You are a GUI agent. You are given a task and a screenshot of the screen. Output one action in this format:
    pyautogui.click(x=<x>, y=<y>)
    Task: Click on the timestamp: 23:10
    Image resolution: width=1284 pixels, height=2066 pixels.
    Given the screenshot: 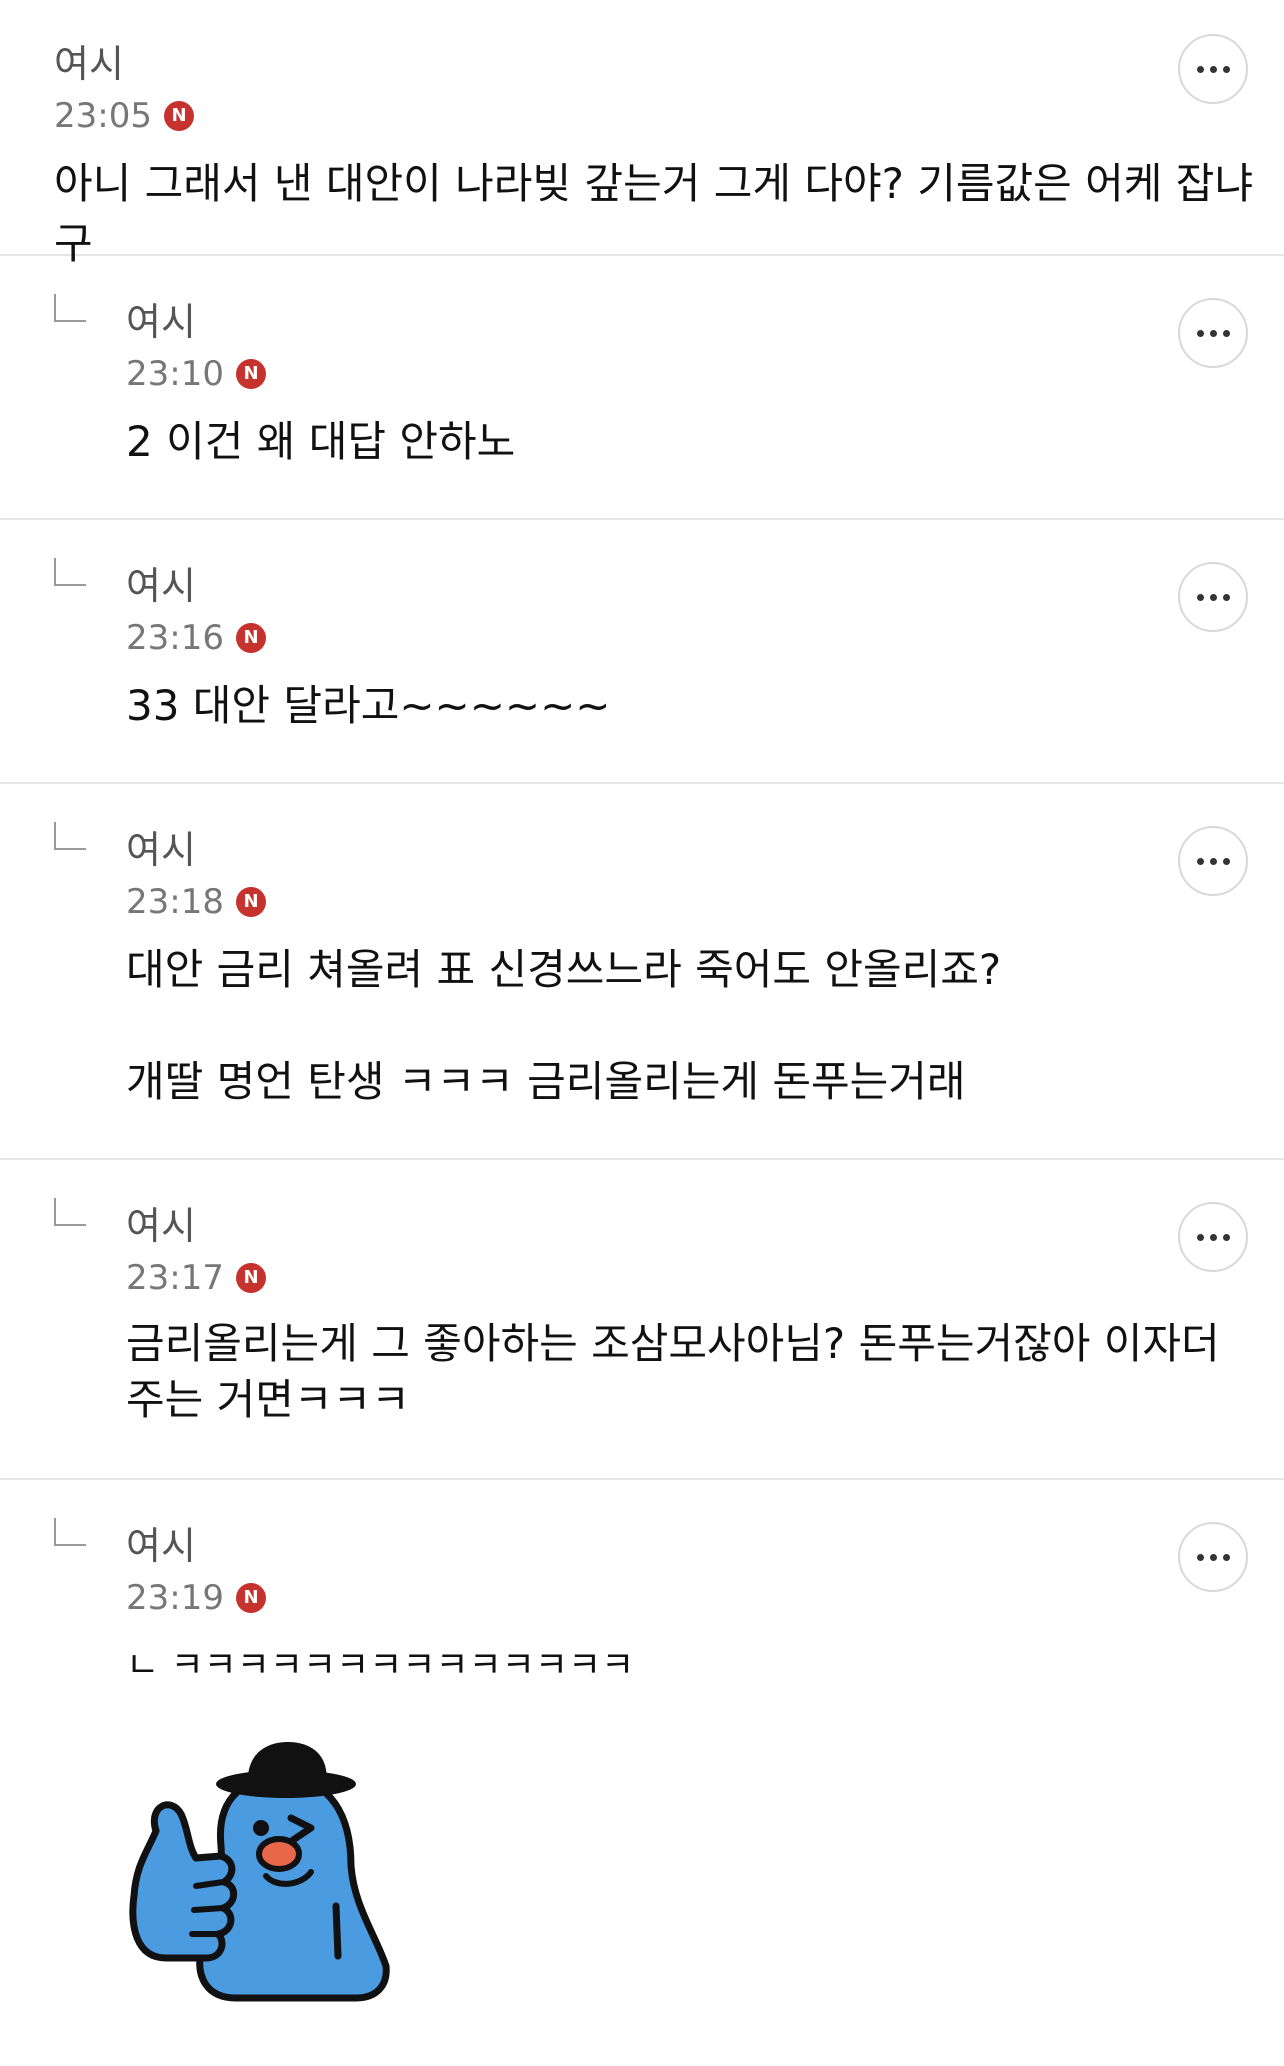 What is the action you would take?
    pyautogui.click(x=175, y=374)
    